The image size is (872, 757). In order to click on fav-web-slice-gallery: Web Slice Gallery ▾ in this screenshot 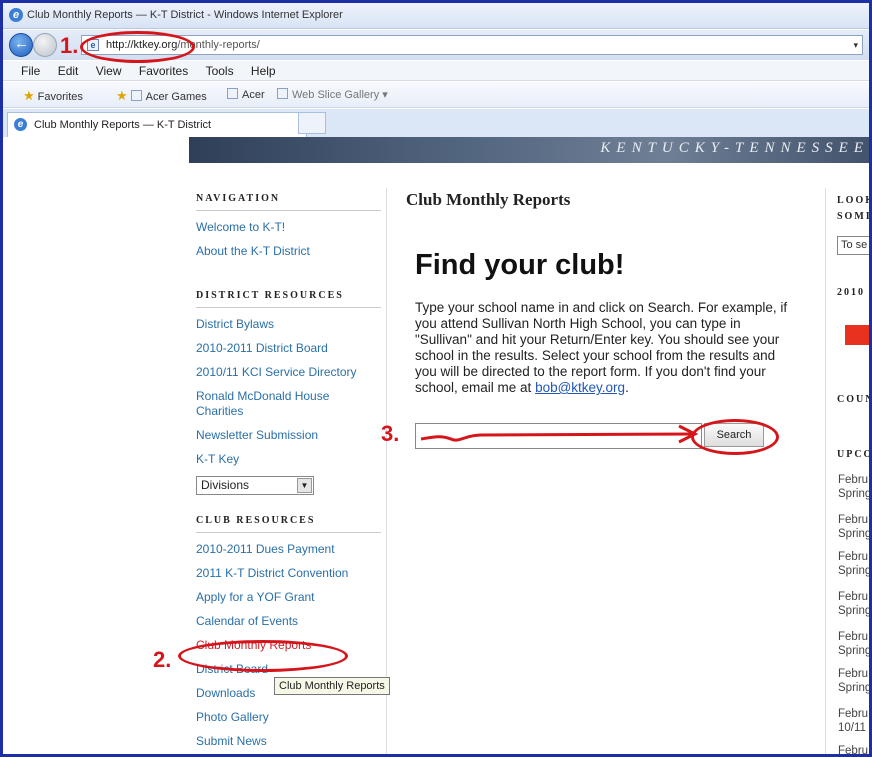, I will do `click(332, 94)`.